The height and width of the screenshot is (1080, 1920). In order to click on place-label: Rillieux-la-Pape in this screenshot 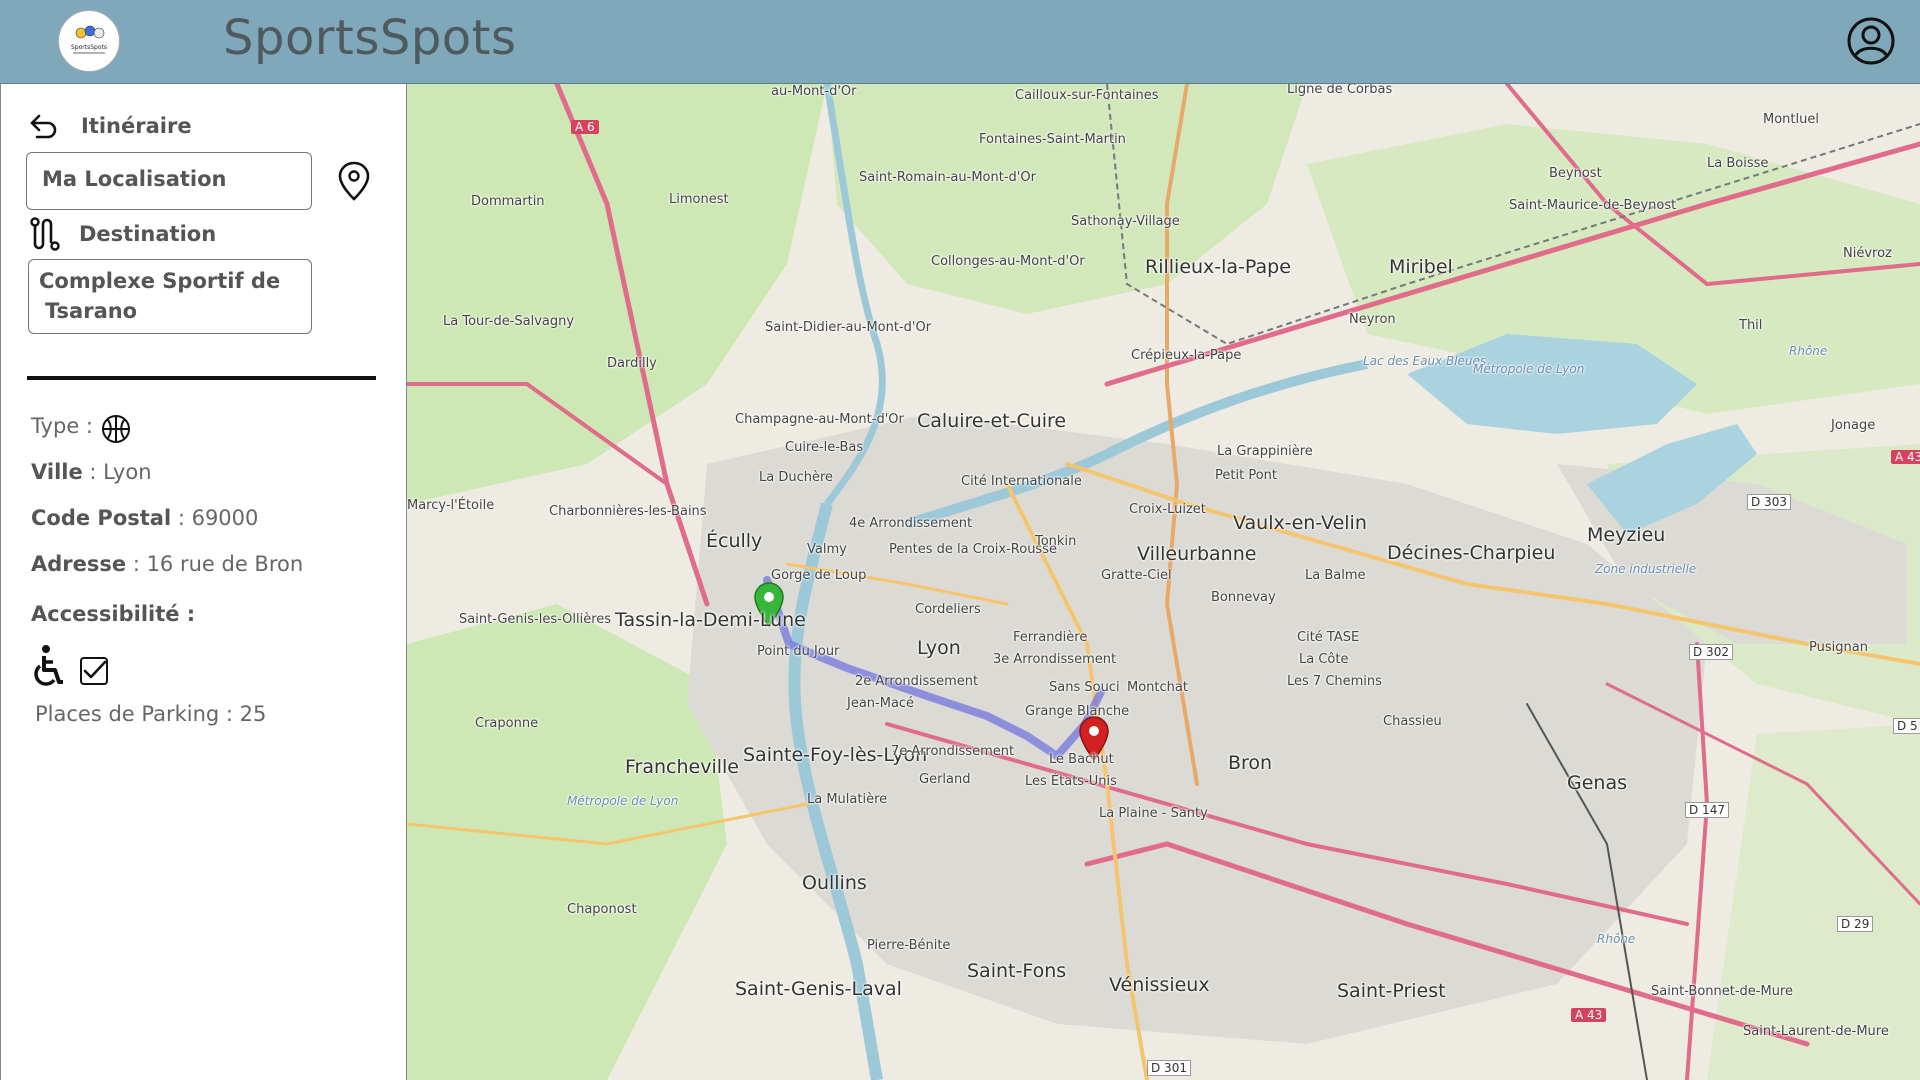, I will do `click(1218, 267)`.